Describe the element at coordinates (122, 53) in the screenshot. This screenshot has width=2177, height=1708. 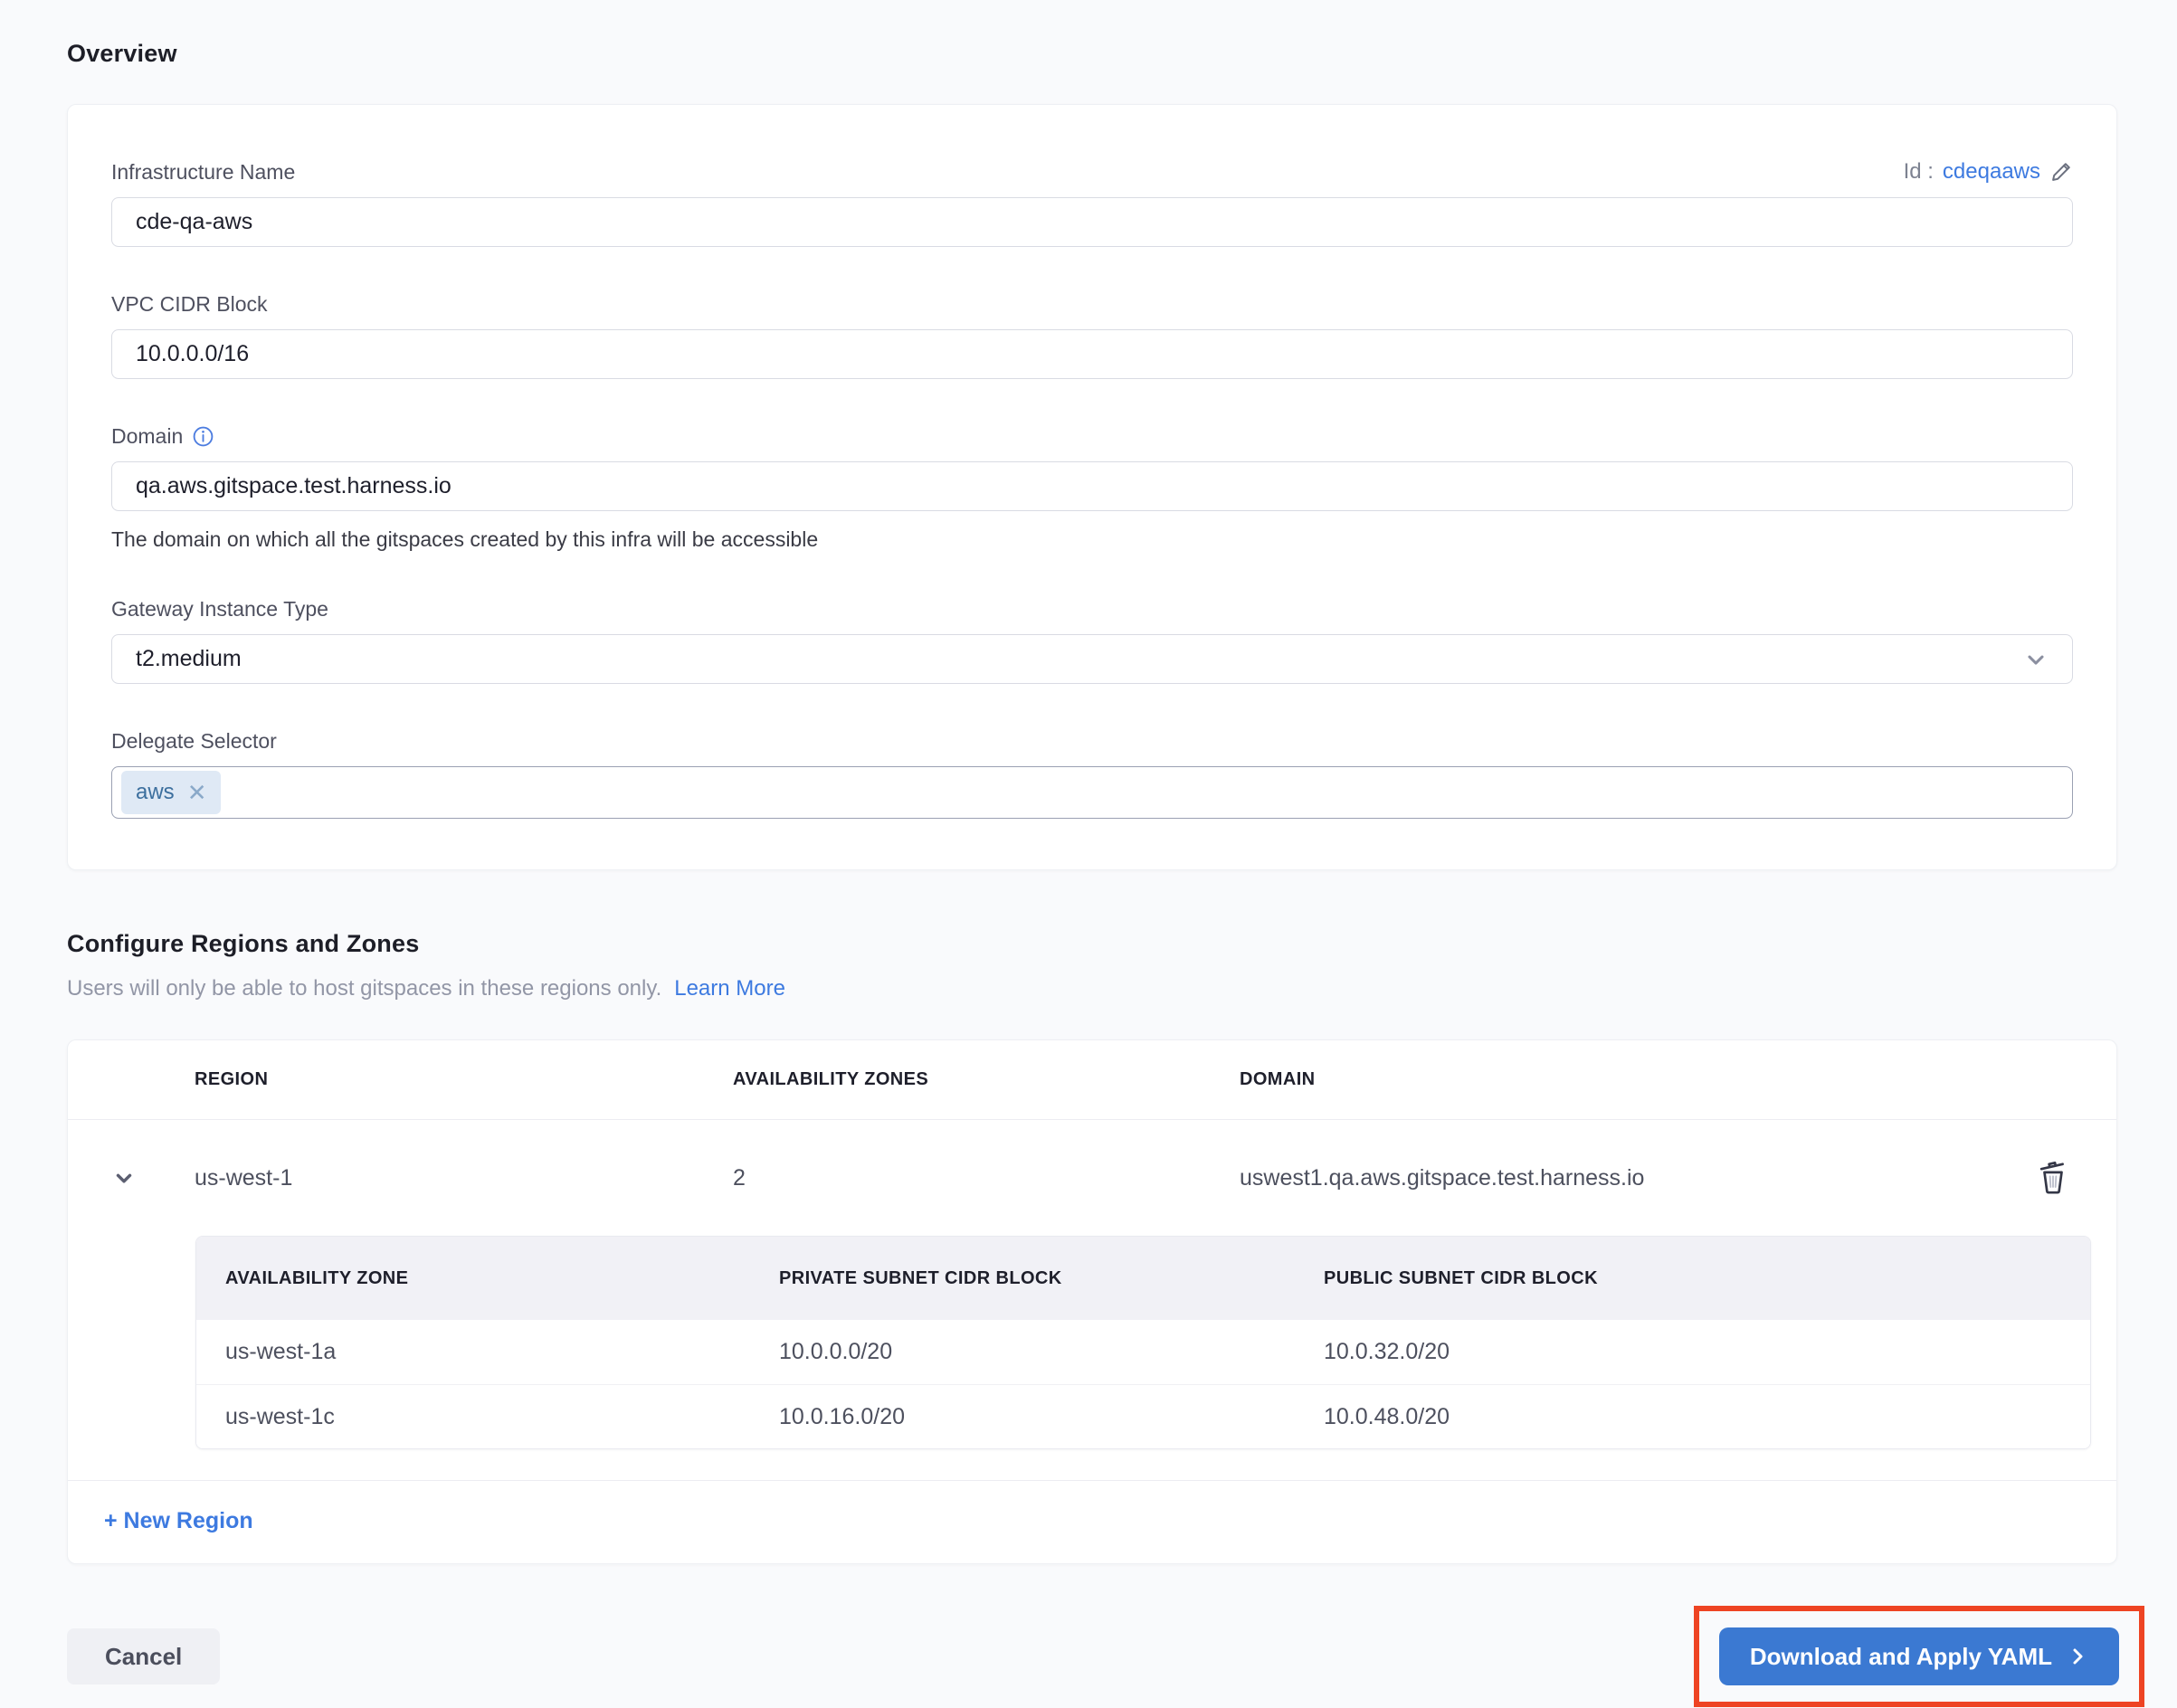
I see `overview-title: Overview` at that location.